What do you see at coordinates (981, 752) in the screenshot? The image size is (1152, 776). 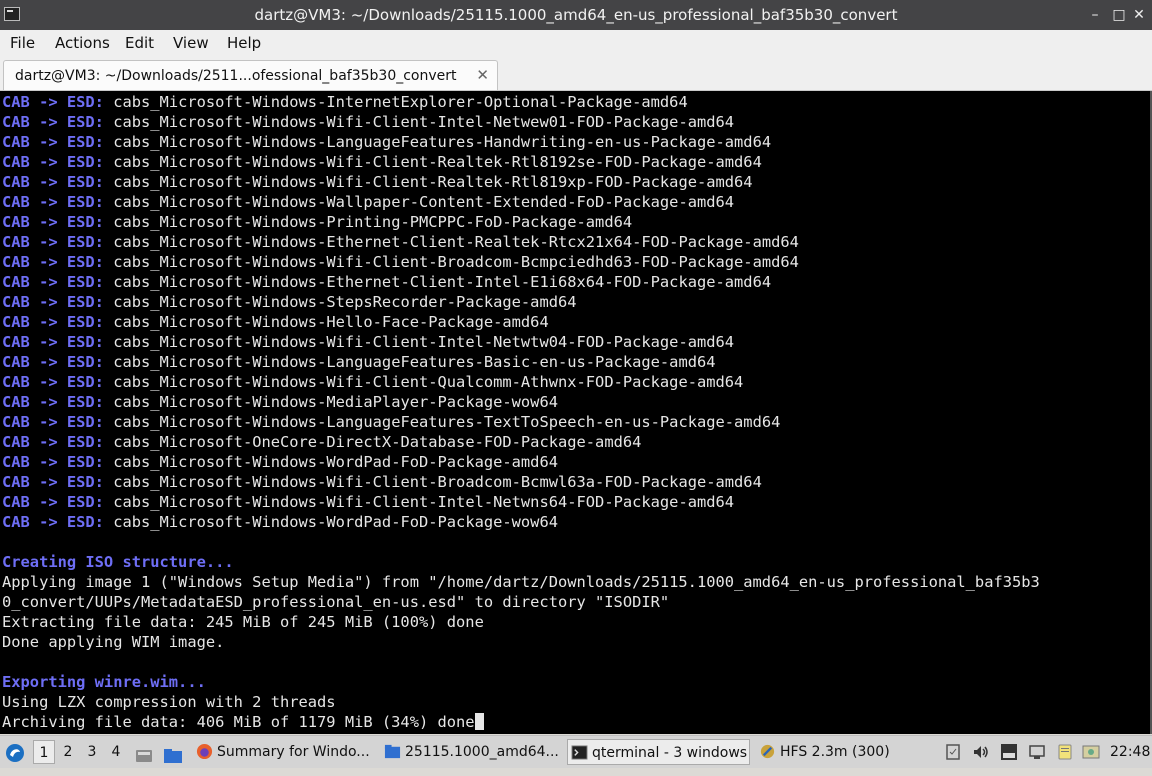 I see `volume-icon` at bounding box center [981, 752].